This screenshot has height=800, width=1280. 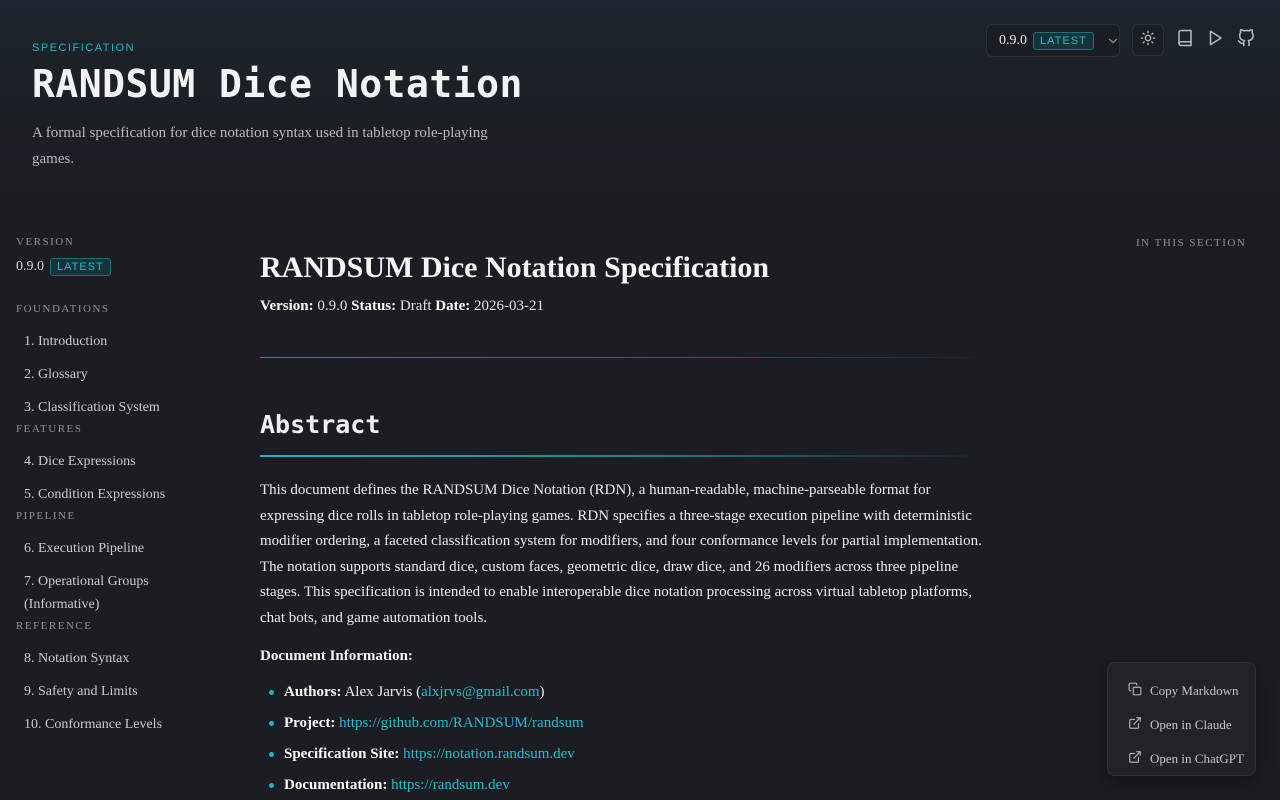 I want to click on heading-underline, so click(x=616, y=456).